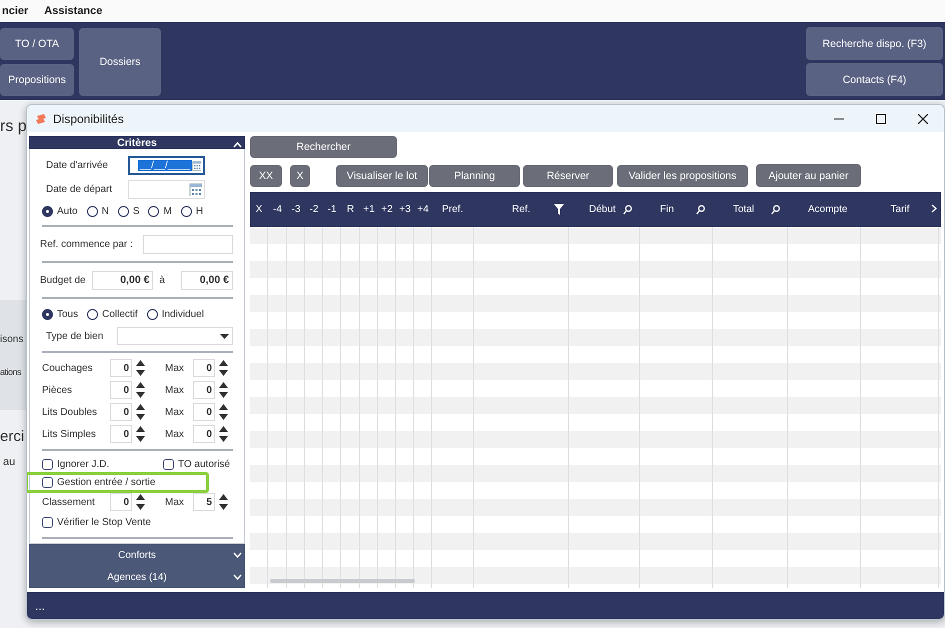  Describe the element at coordinates (167, 211) in the screenshot. I see `radio-label: M` at that location.